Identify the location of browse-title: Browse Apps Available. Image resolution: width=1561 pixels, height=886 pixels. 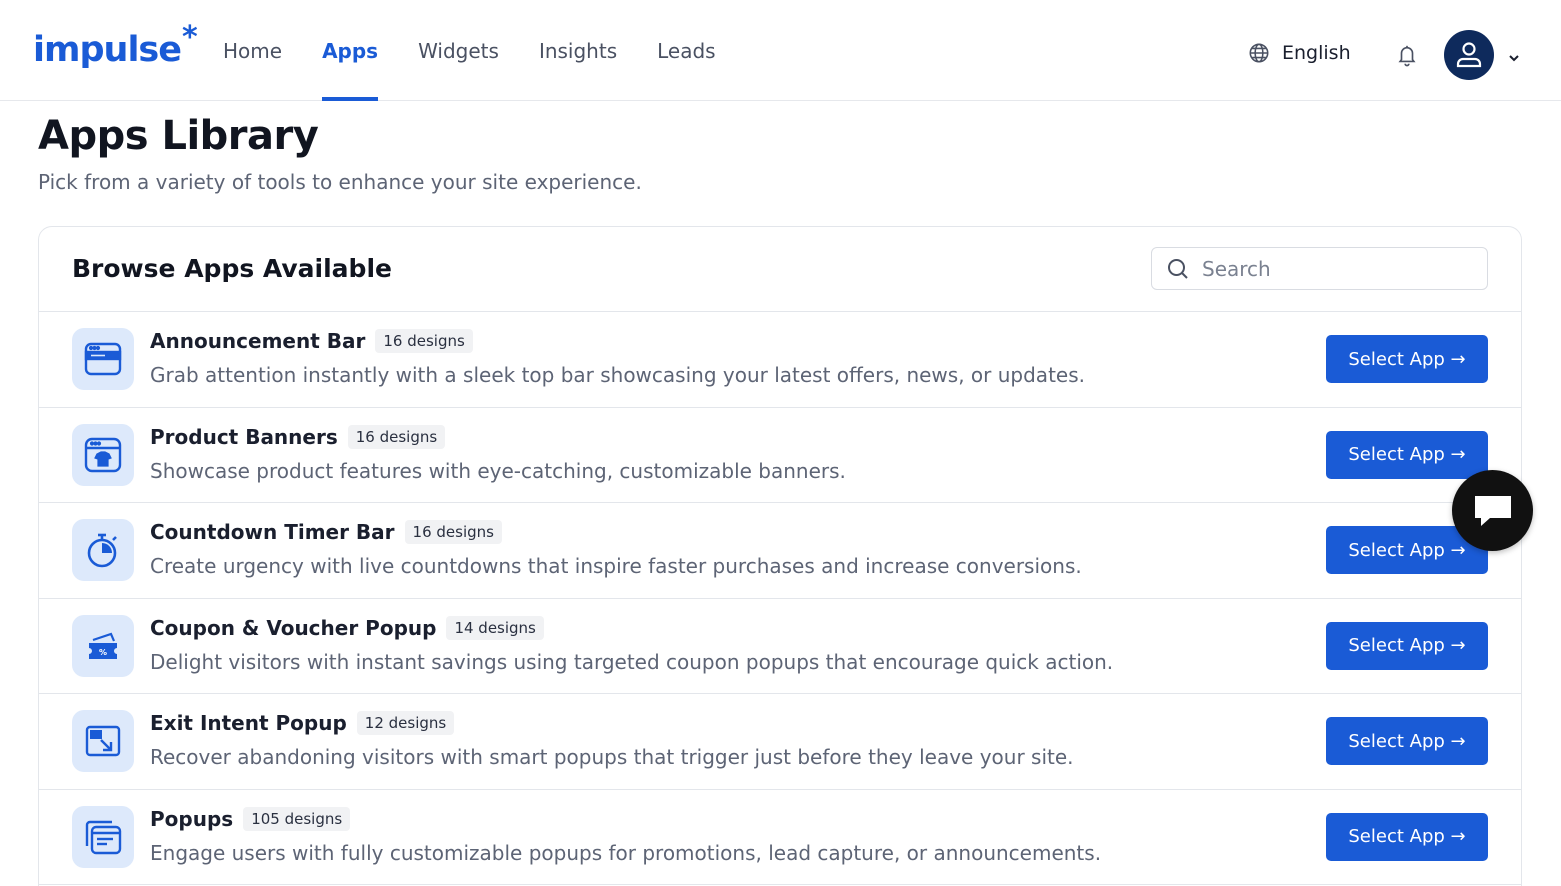
(232, 268).